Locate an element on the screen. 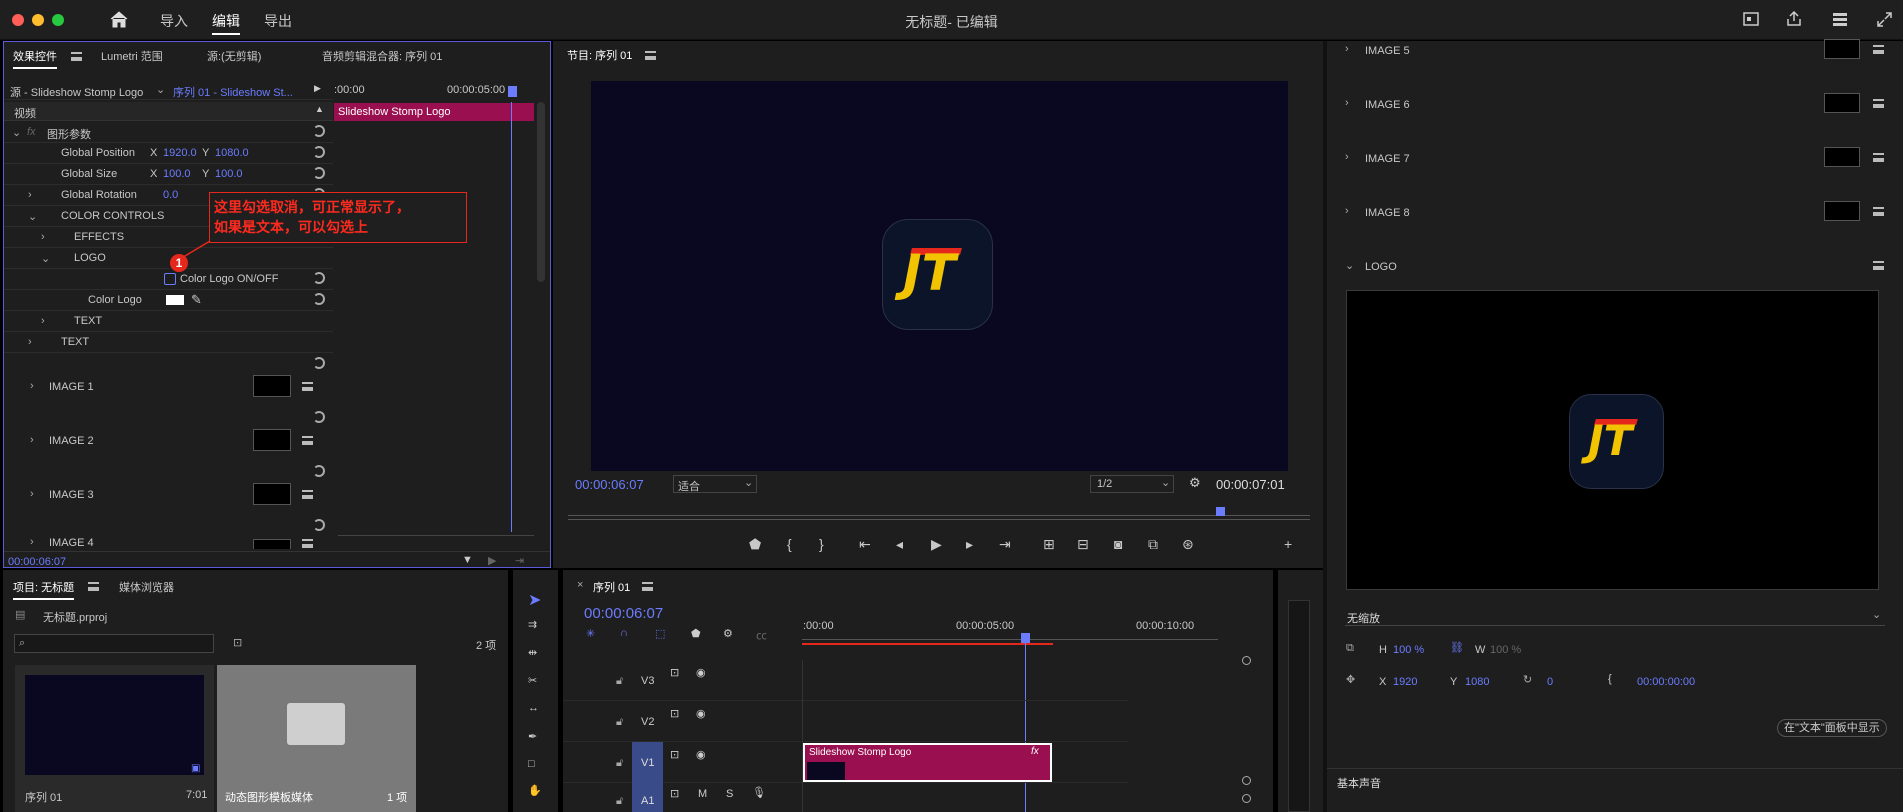 The width and height of the screenshot is (1903, 812). settings-wrench-icon: ⚙ is located at coordinates (728, 633).